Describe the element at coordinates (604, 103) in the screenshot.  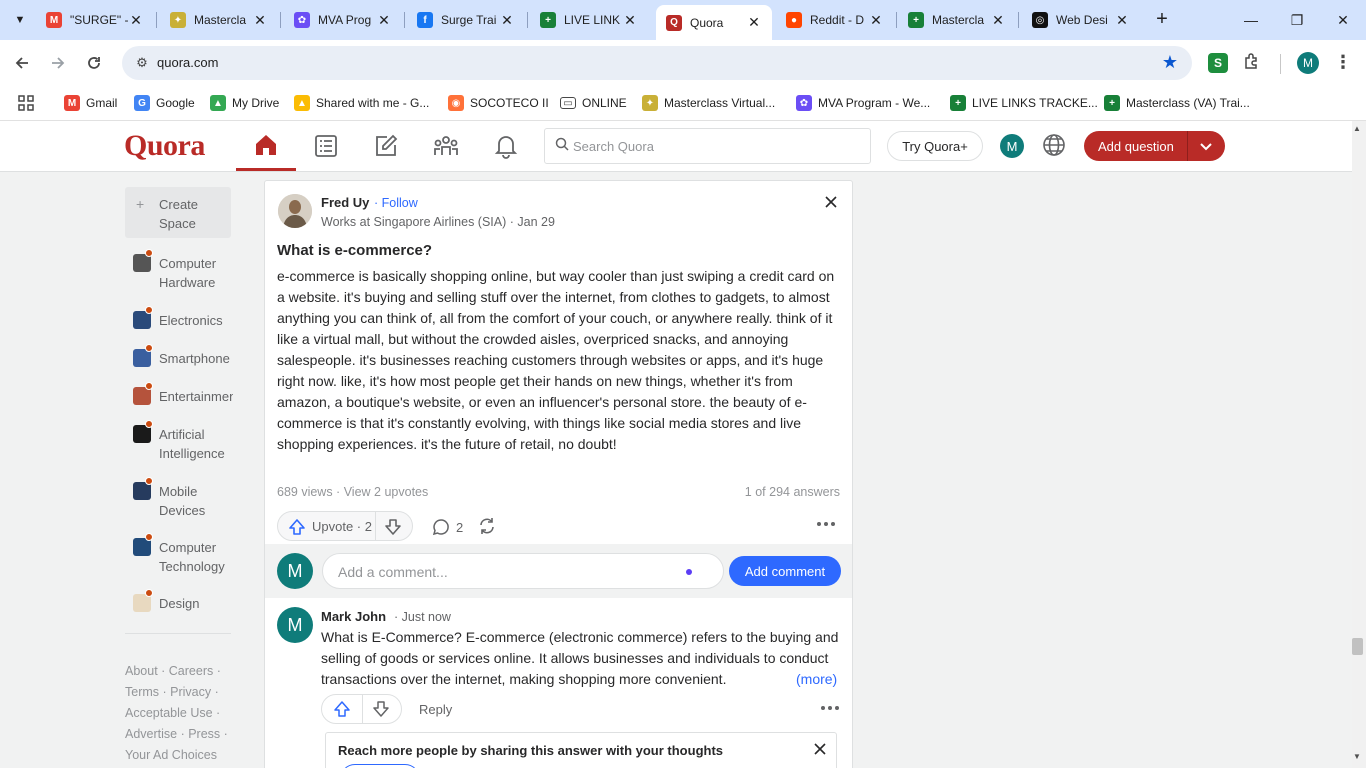
I see `bookmark-label: ONLINE` at that location.